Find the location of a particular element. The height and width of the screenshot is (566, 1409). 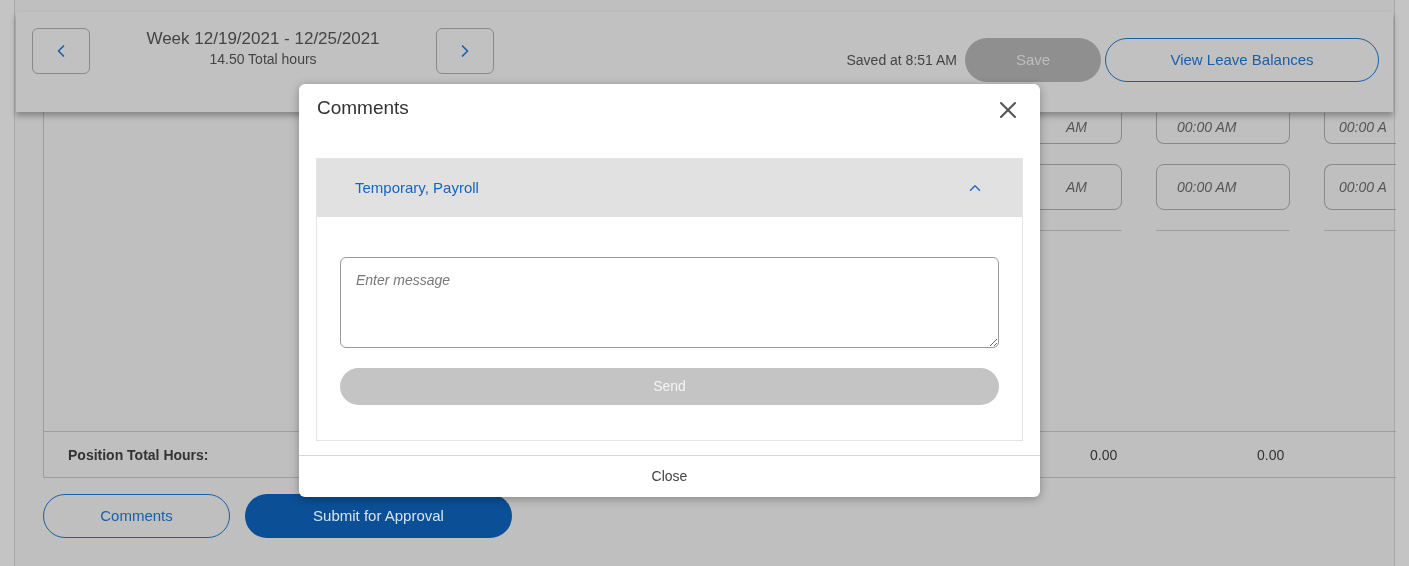

saved-status: Saved at 8:51 AM is located at coordinates (901, 60).